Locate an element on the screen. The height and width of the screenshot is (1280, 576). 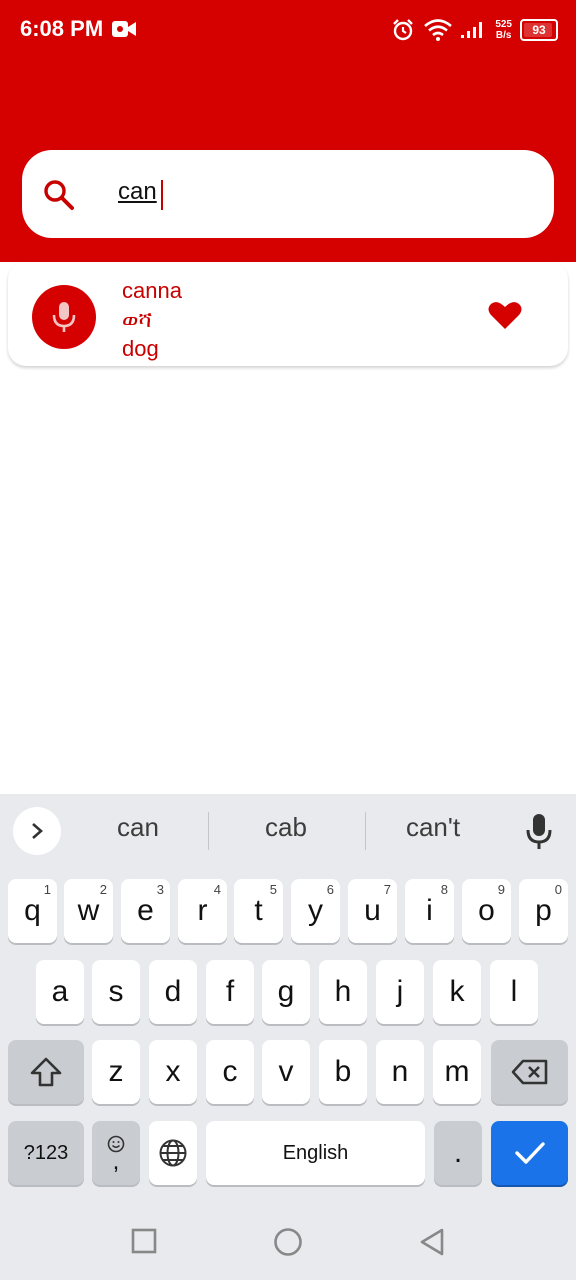
key-h: h is located at coordinates (343, 992).